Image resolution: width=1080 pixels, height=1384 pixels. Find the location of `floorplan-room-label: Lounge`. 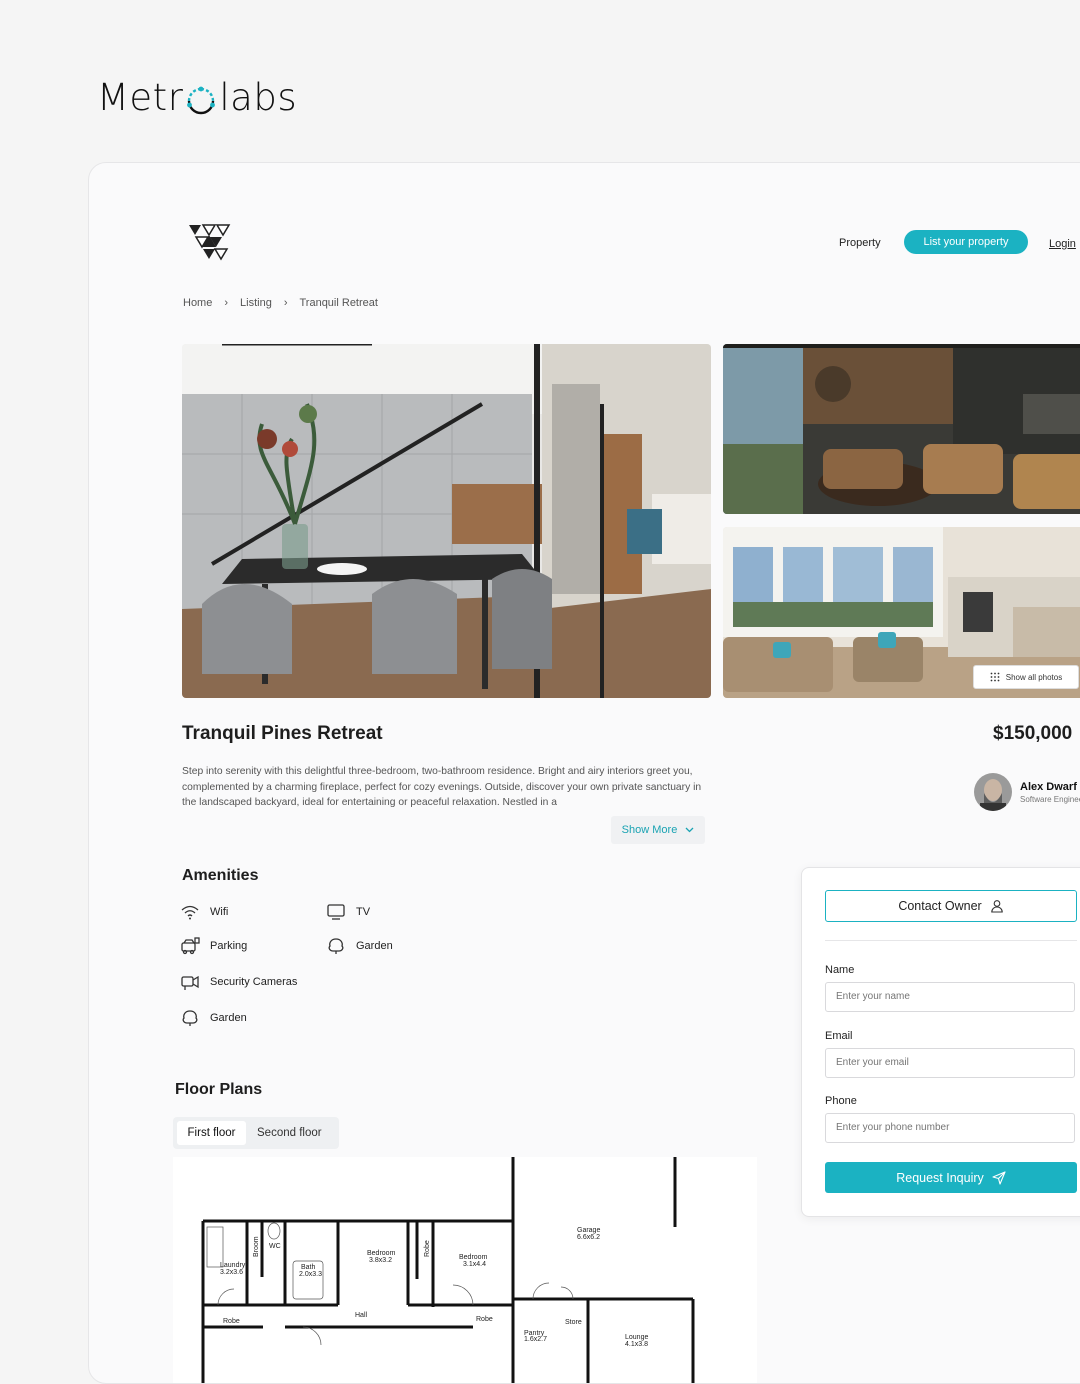

floorplan-room-label: Lounge is located at coordinates (636, 1337).